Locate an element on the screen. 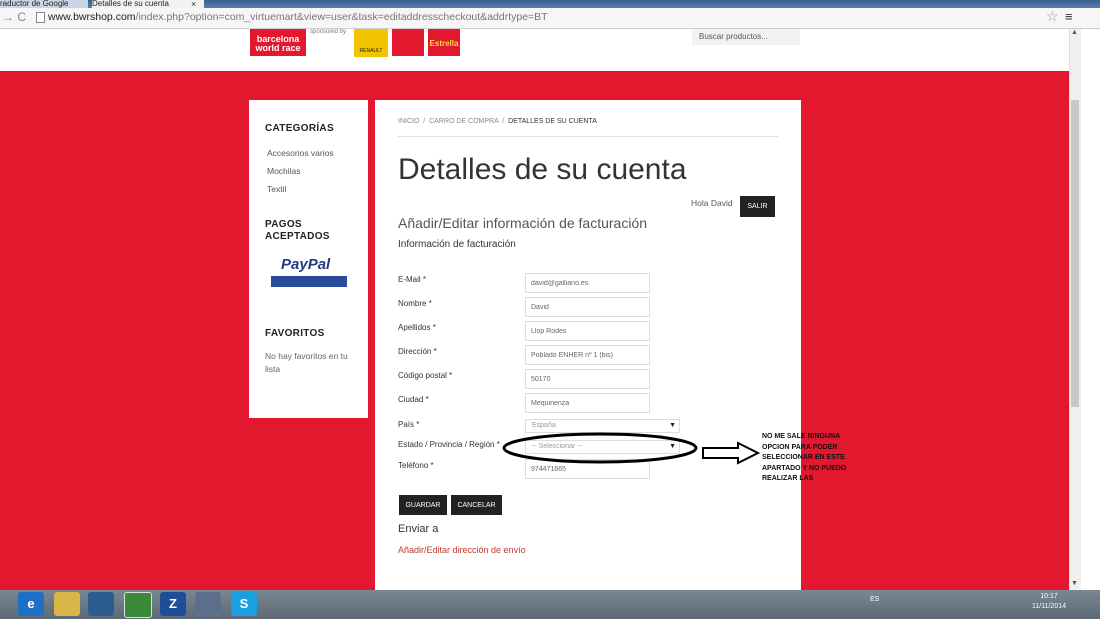 The image size is (1100, 619). app-icon is located at coordinates (208, 604).